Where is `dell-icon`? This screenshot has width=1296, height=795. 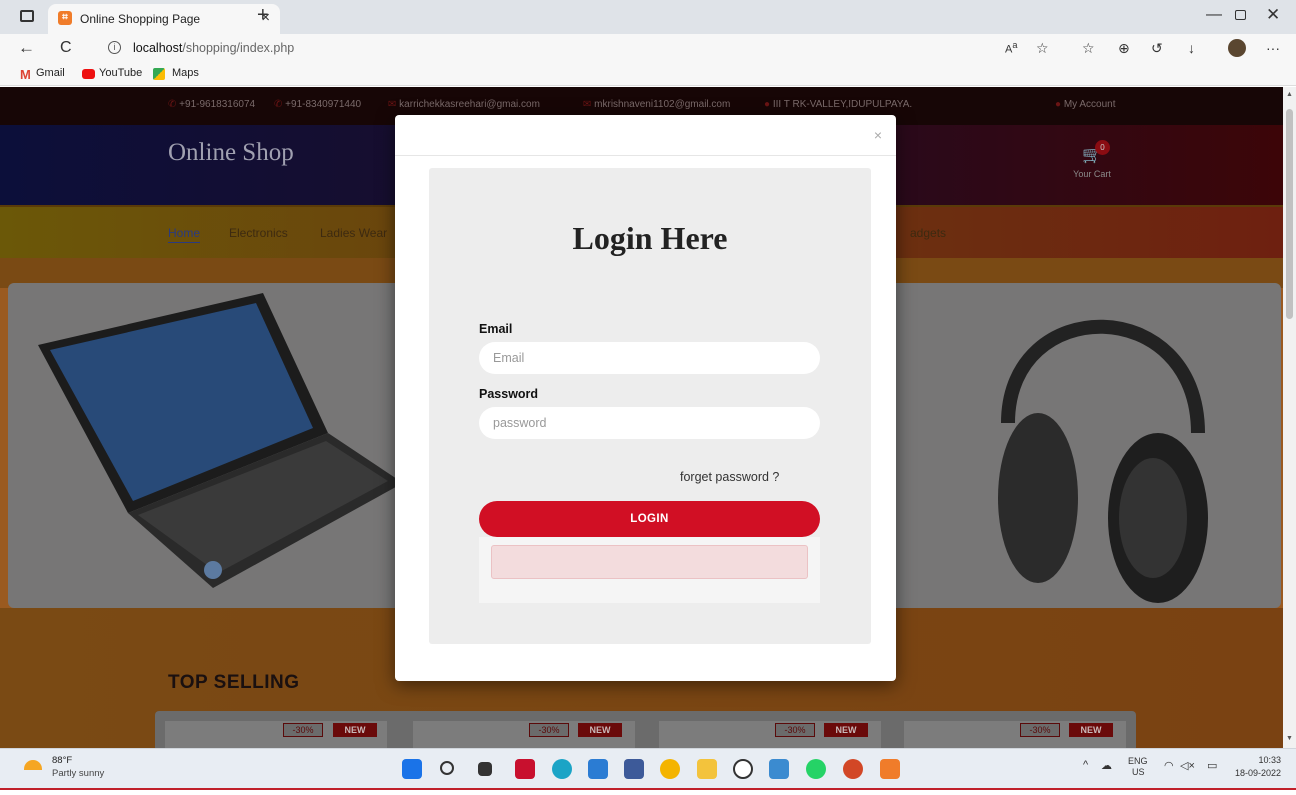 dell-icon is located at coordinates (743, 769).